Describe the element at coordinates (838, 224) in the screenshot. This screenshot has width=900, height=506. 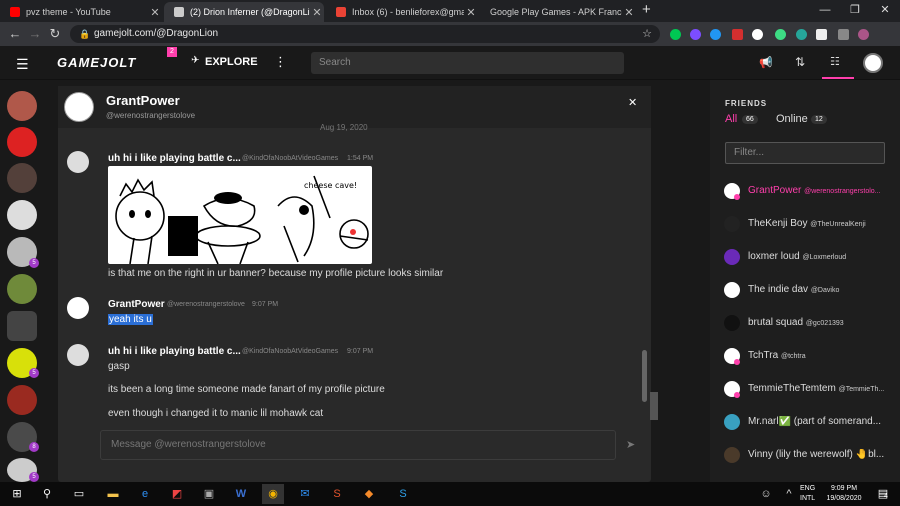
I see `friend-handle: @TheUnrealKenji` at that location.